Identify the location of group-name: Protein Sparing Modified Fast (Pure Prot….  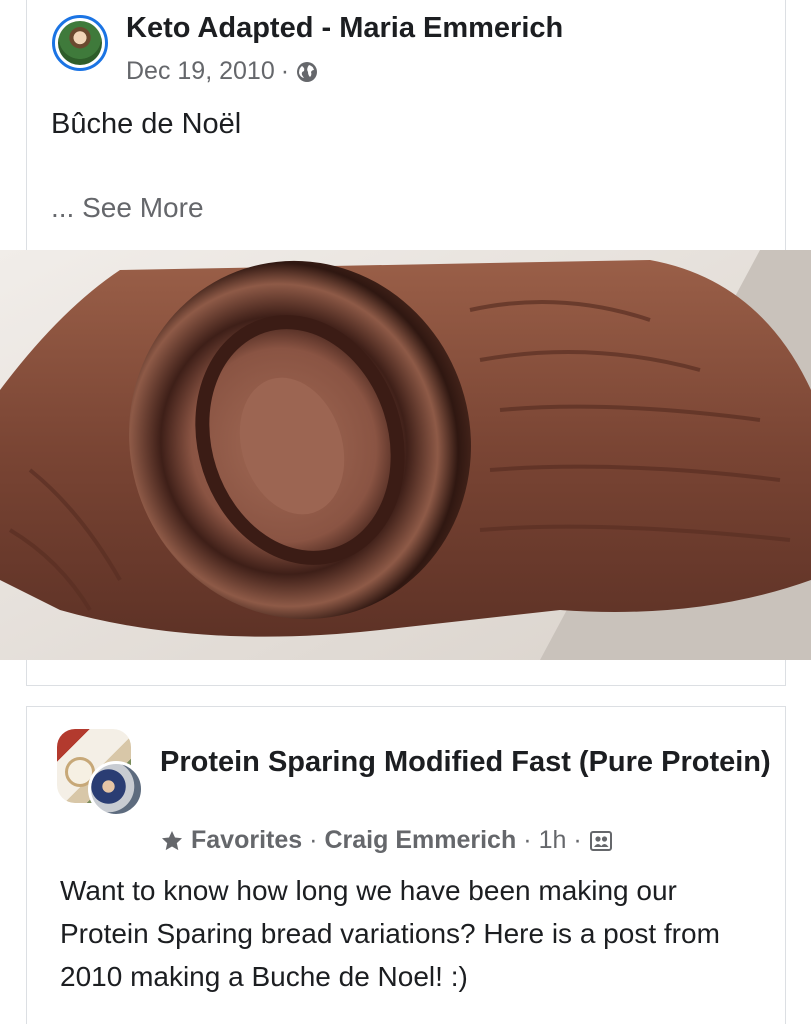
(465, 762).